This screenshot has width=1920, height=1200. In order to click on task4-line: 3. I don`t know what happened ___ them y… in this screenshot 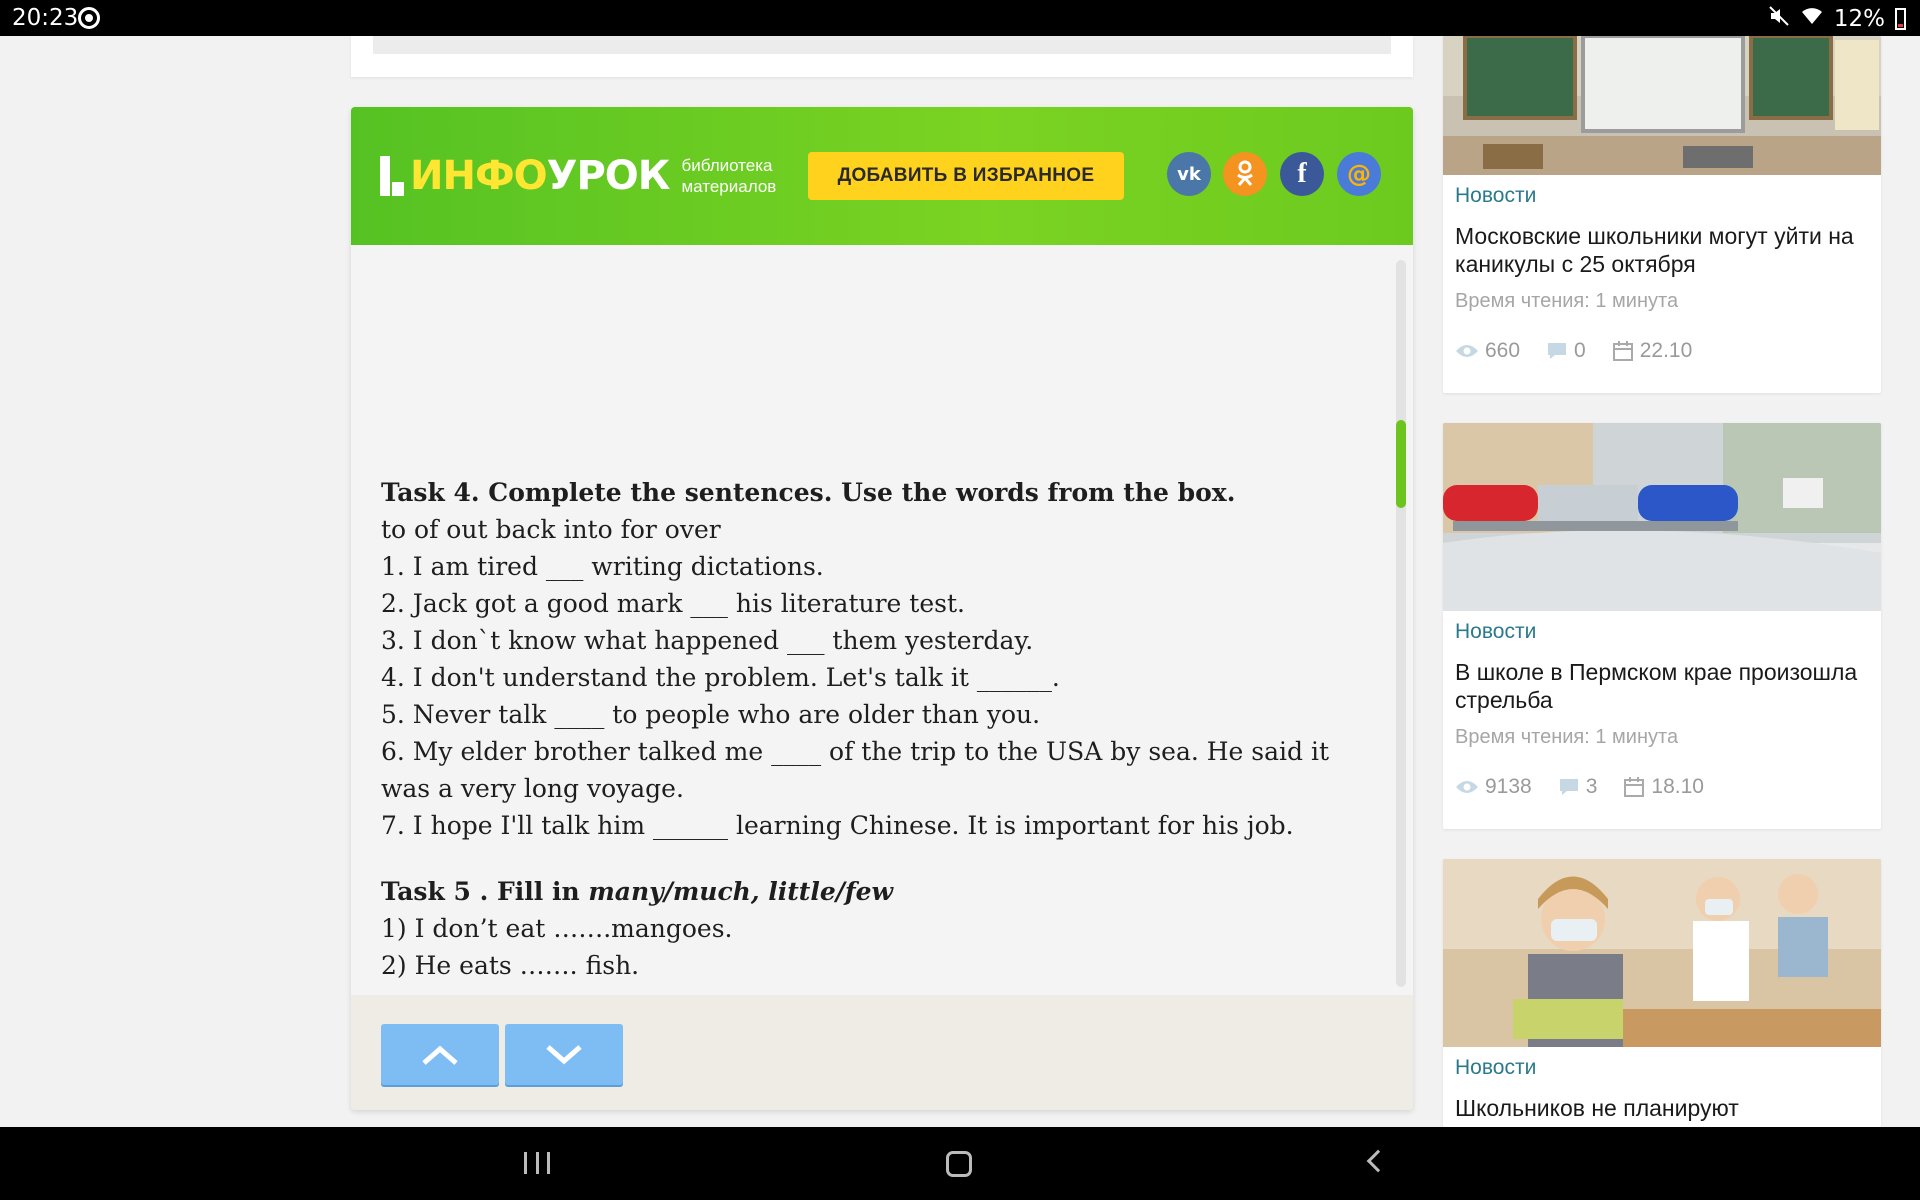, I will do `click(707, 640)`.